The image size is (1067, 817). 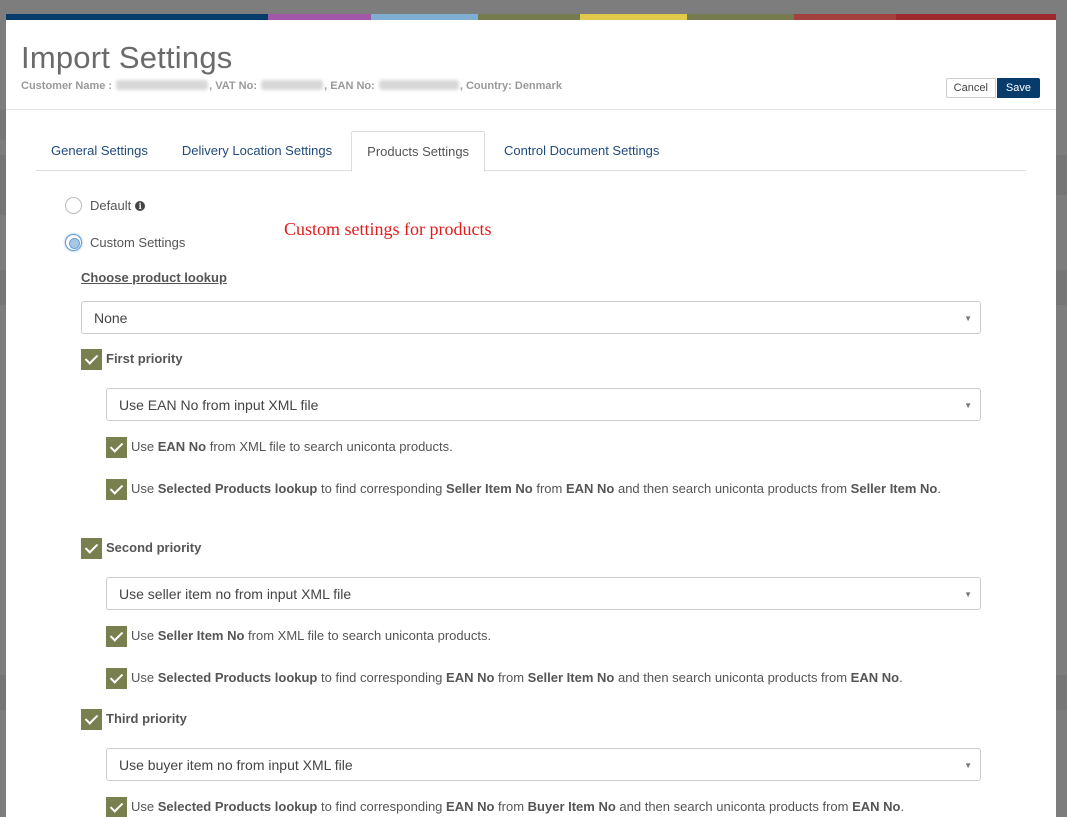 I want to click on default-radio-row: Default i, so click(x=105, y=205).